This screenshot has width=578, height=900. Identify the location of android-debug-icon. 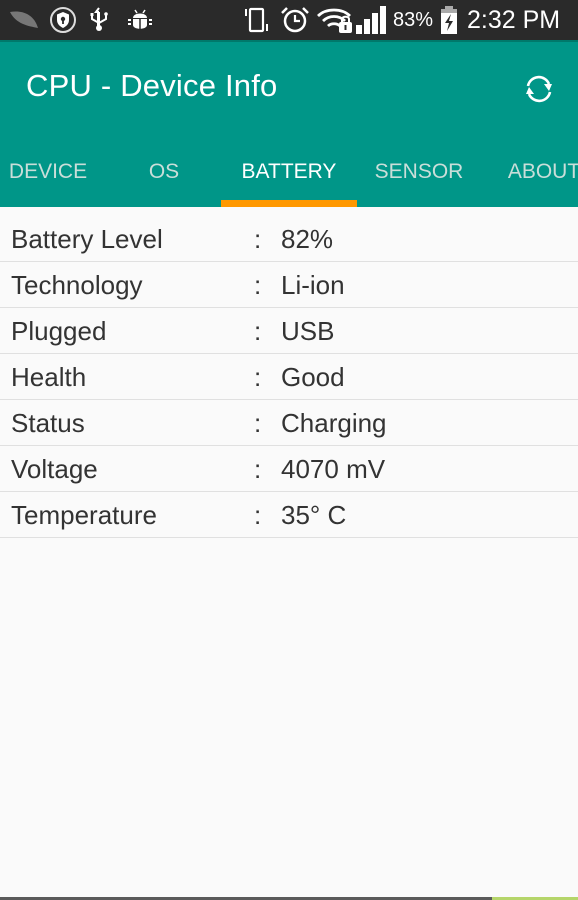
(140, 20).